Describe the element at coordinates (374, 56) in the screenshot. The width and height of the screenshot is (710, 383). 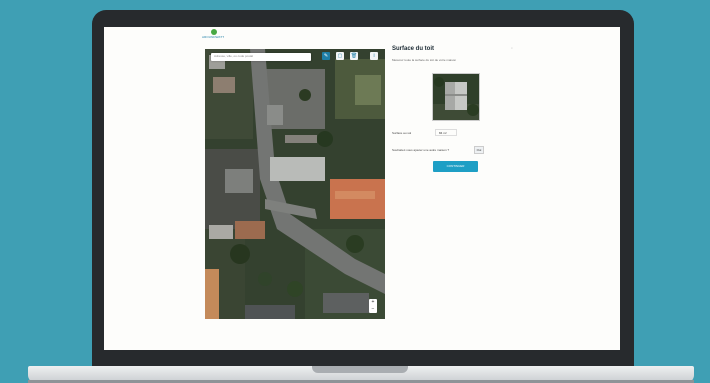
I see `info-icon: i` at that location.